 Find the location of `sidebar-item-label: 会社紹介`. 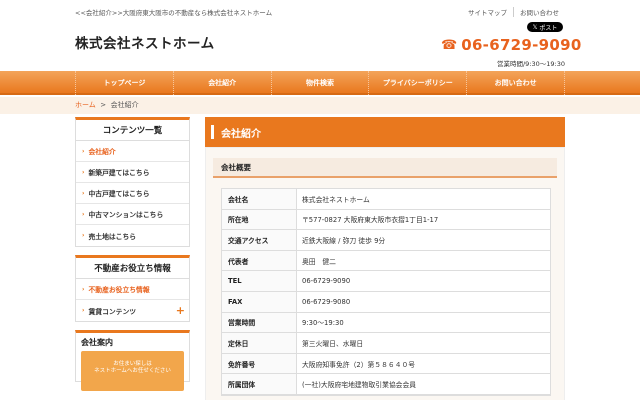

sidebar-item-label: 会社紹介 is located at coordinates (102, 152).